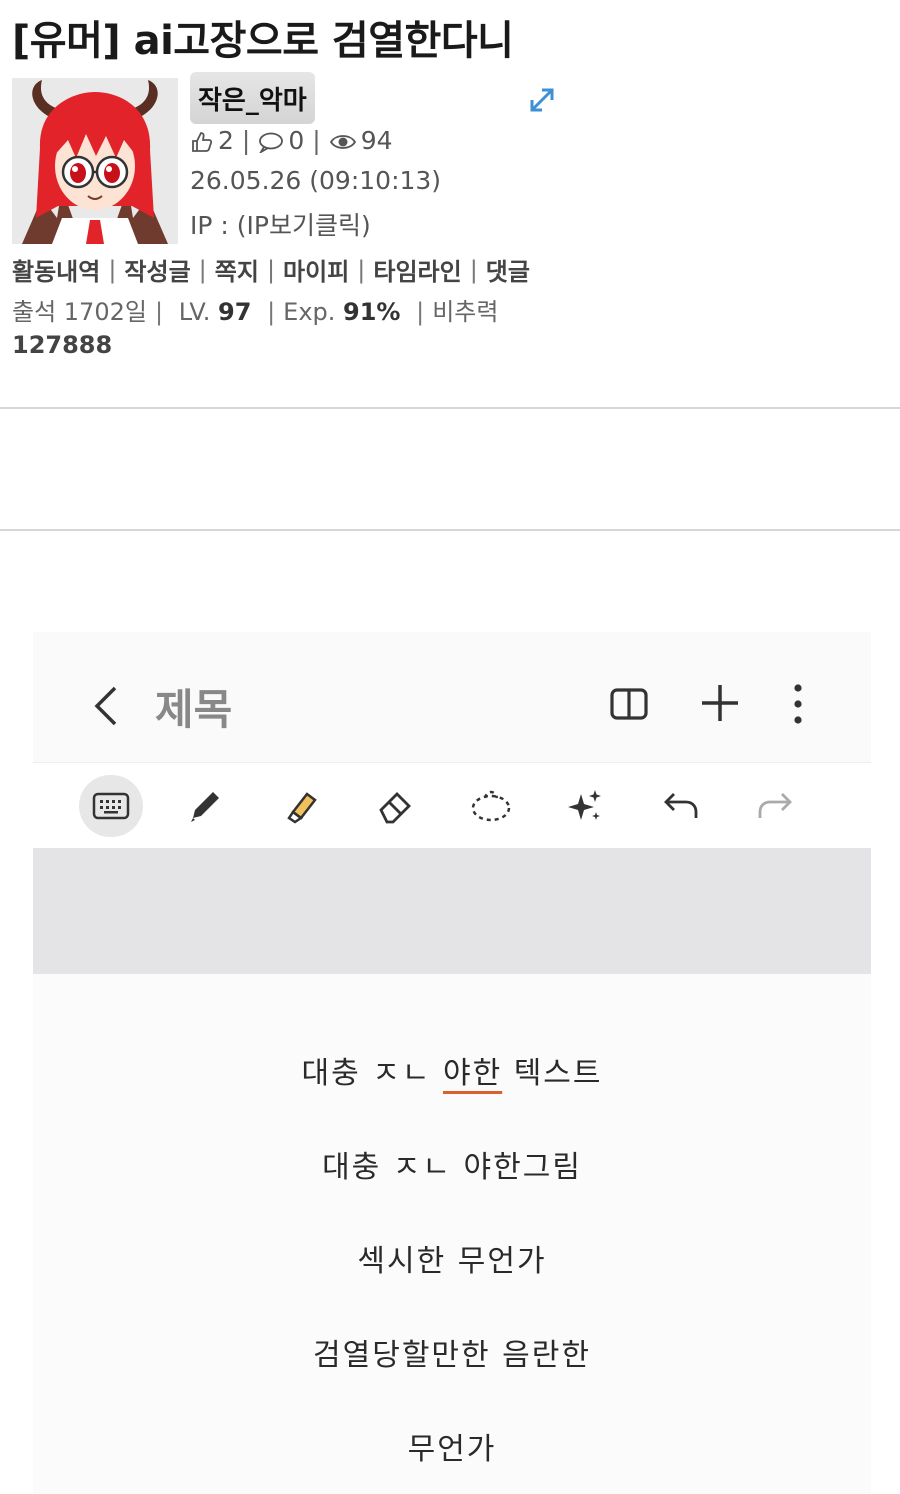 This screenshot has height=1494, width=900. Describe the element at coordinates (452, 1167) in the screenshot. I see `handwriting-text: 대충 ㅈㄴ 야한그림` at that location.